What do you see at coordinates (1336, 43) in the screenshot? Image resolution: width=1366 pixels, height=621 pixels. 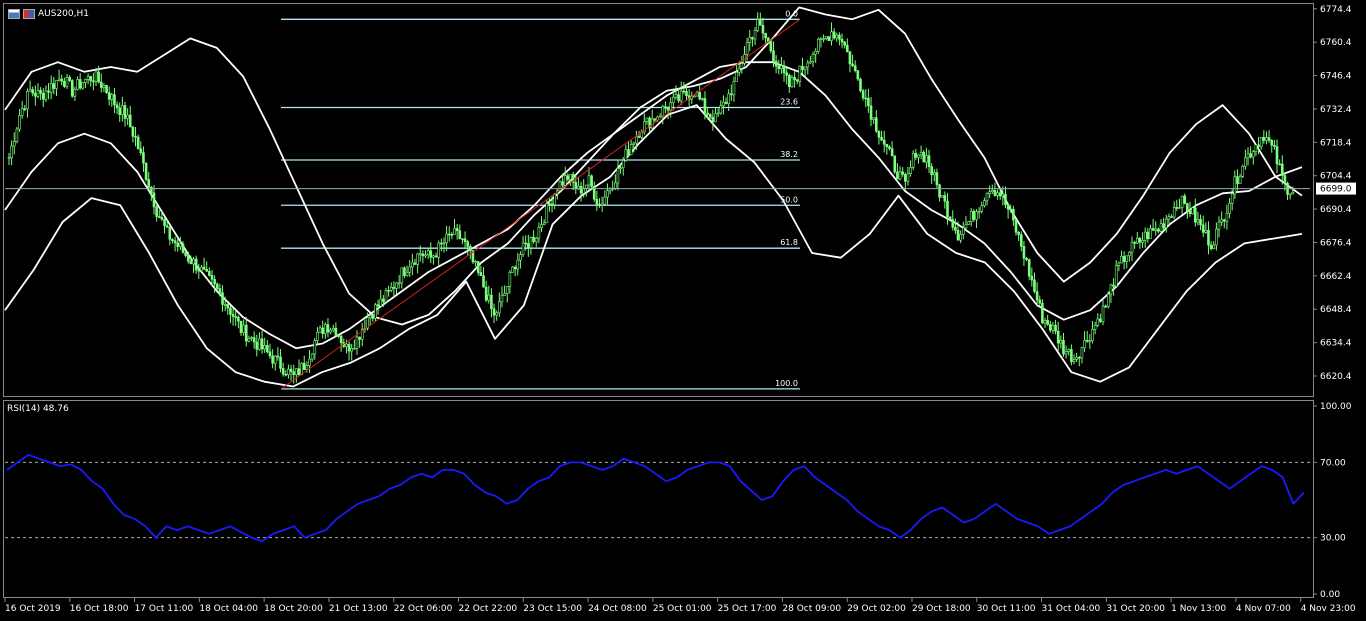 I see `price-tick-label: 6760.4` at bounding box center [1336, 43].